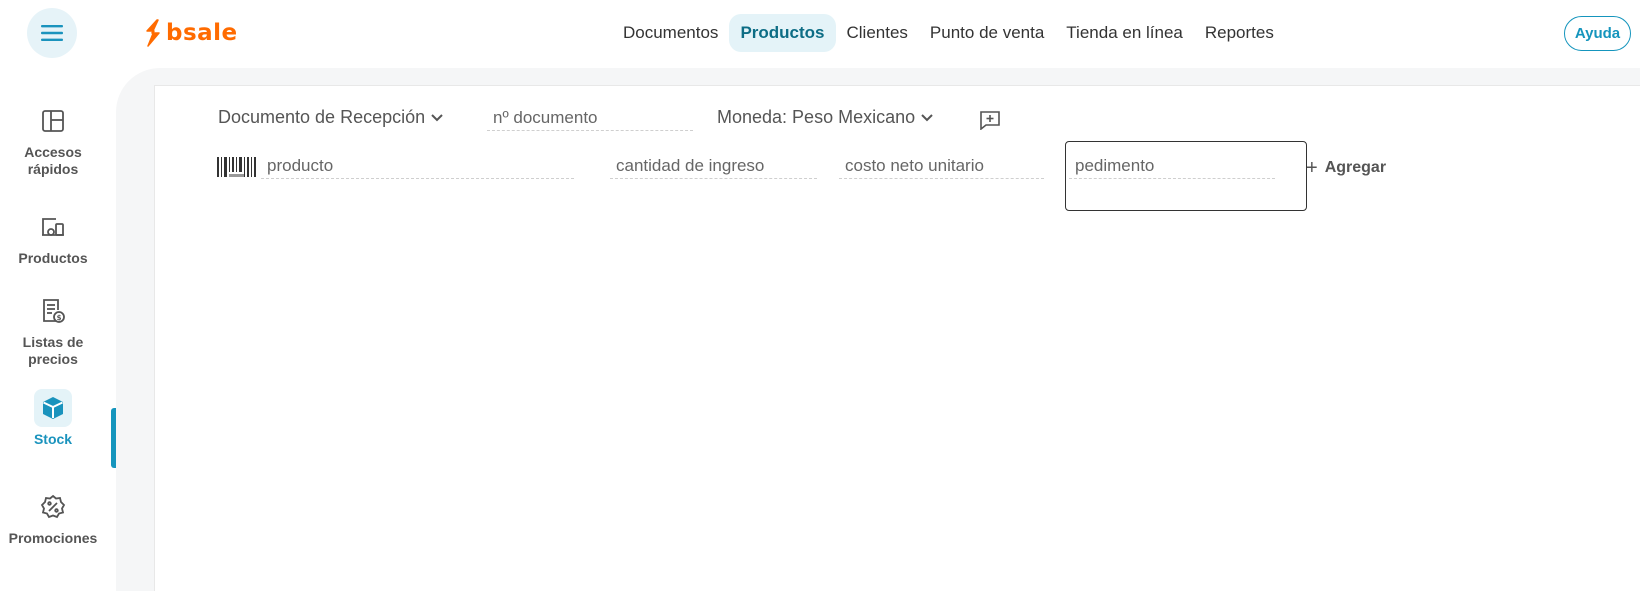 This screenshot has height=591, width=1640. Describe the element at coordinates (153, 33) in the screenshot. I see `bolt-logo-icon` at that location.